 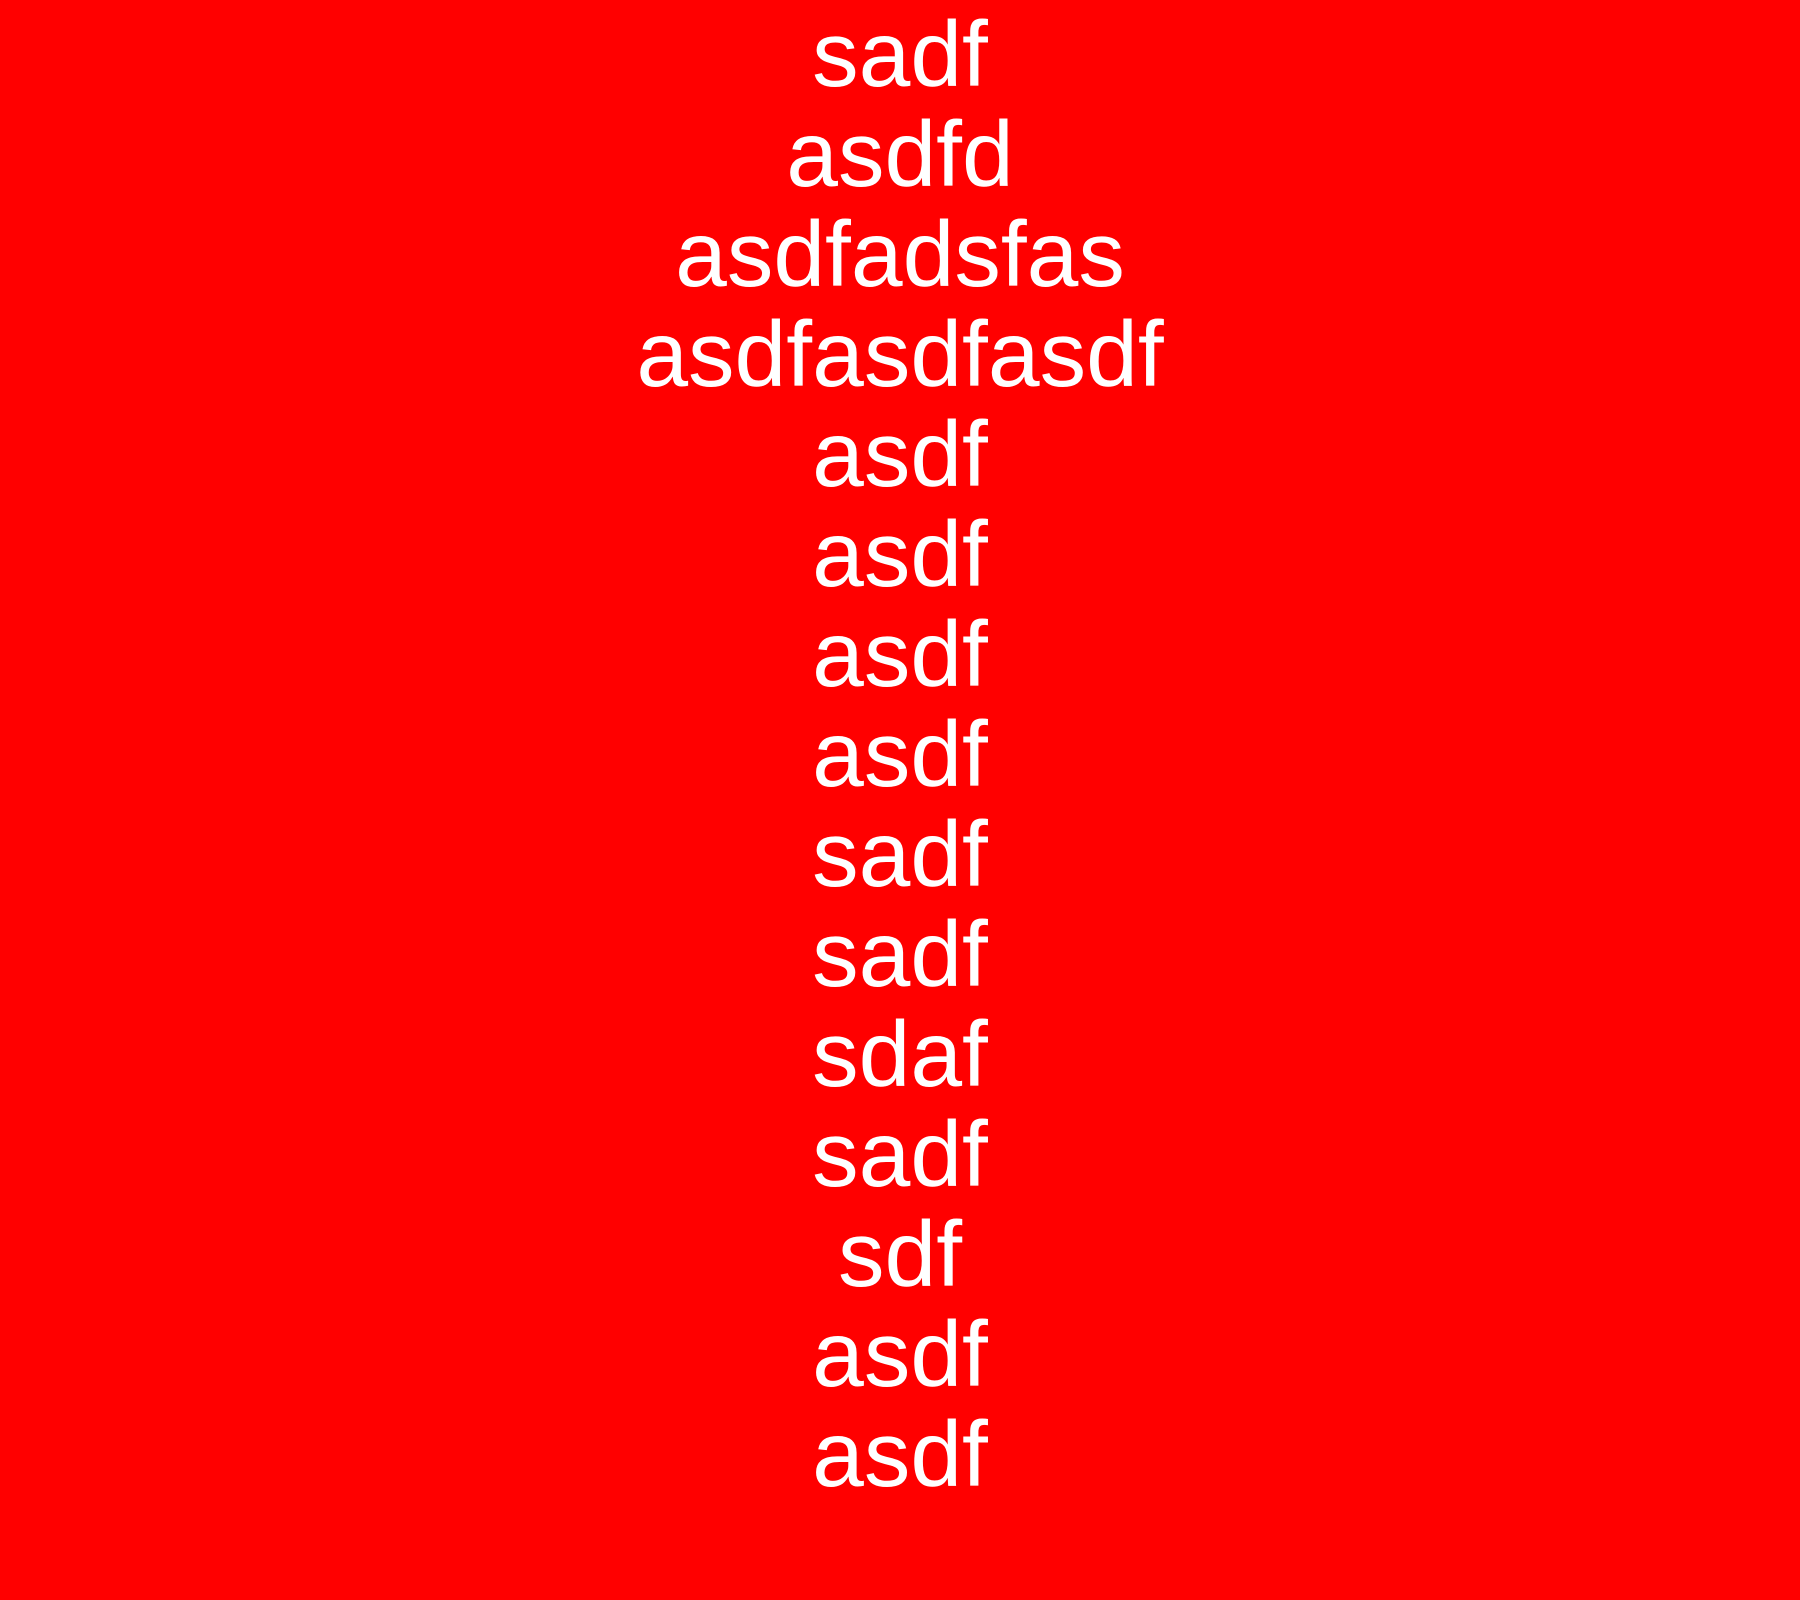 What do you see at coordinates (900, 254) in the screenshot?
I see `text-line: asdfadsfas` at bounding box center [900, 254].